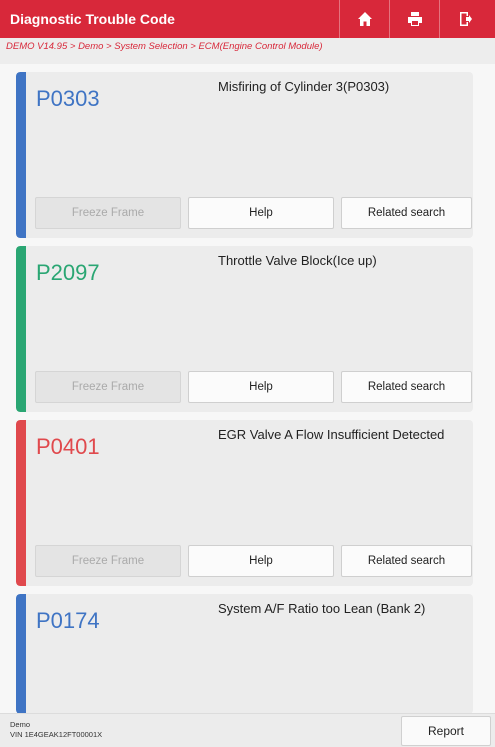 Image resolution: width=495 pixels, height=747 pixels. Describe the element at coordinates (92, 19) in the screenshot. I see `page-title: Diagnostic Trouble Code` at that location.